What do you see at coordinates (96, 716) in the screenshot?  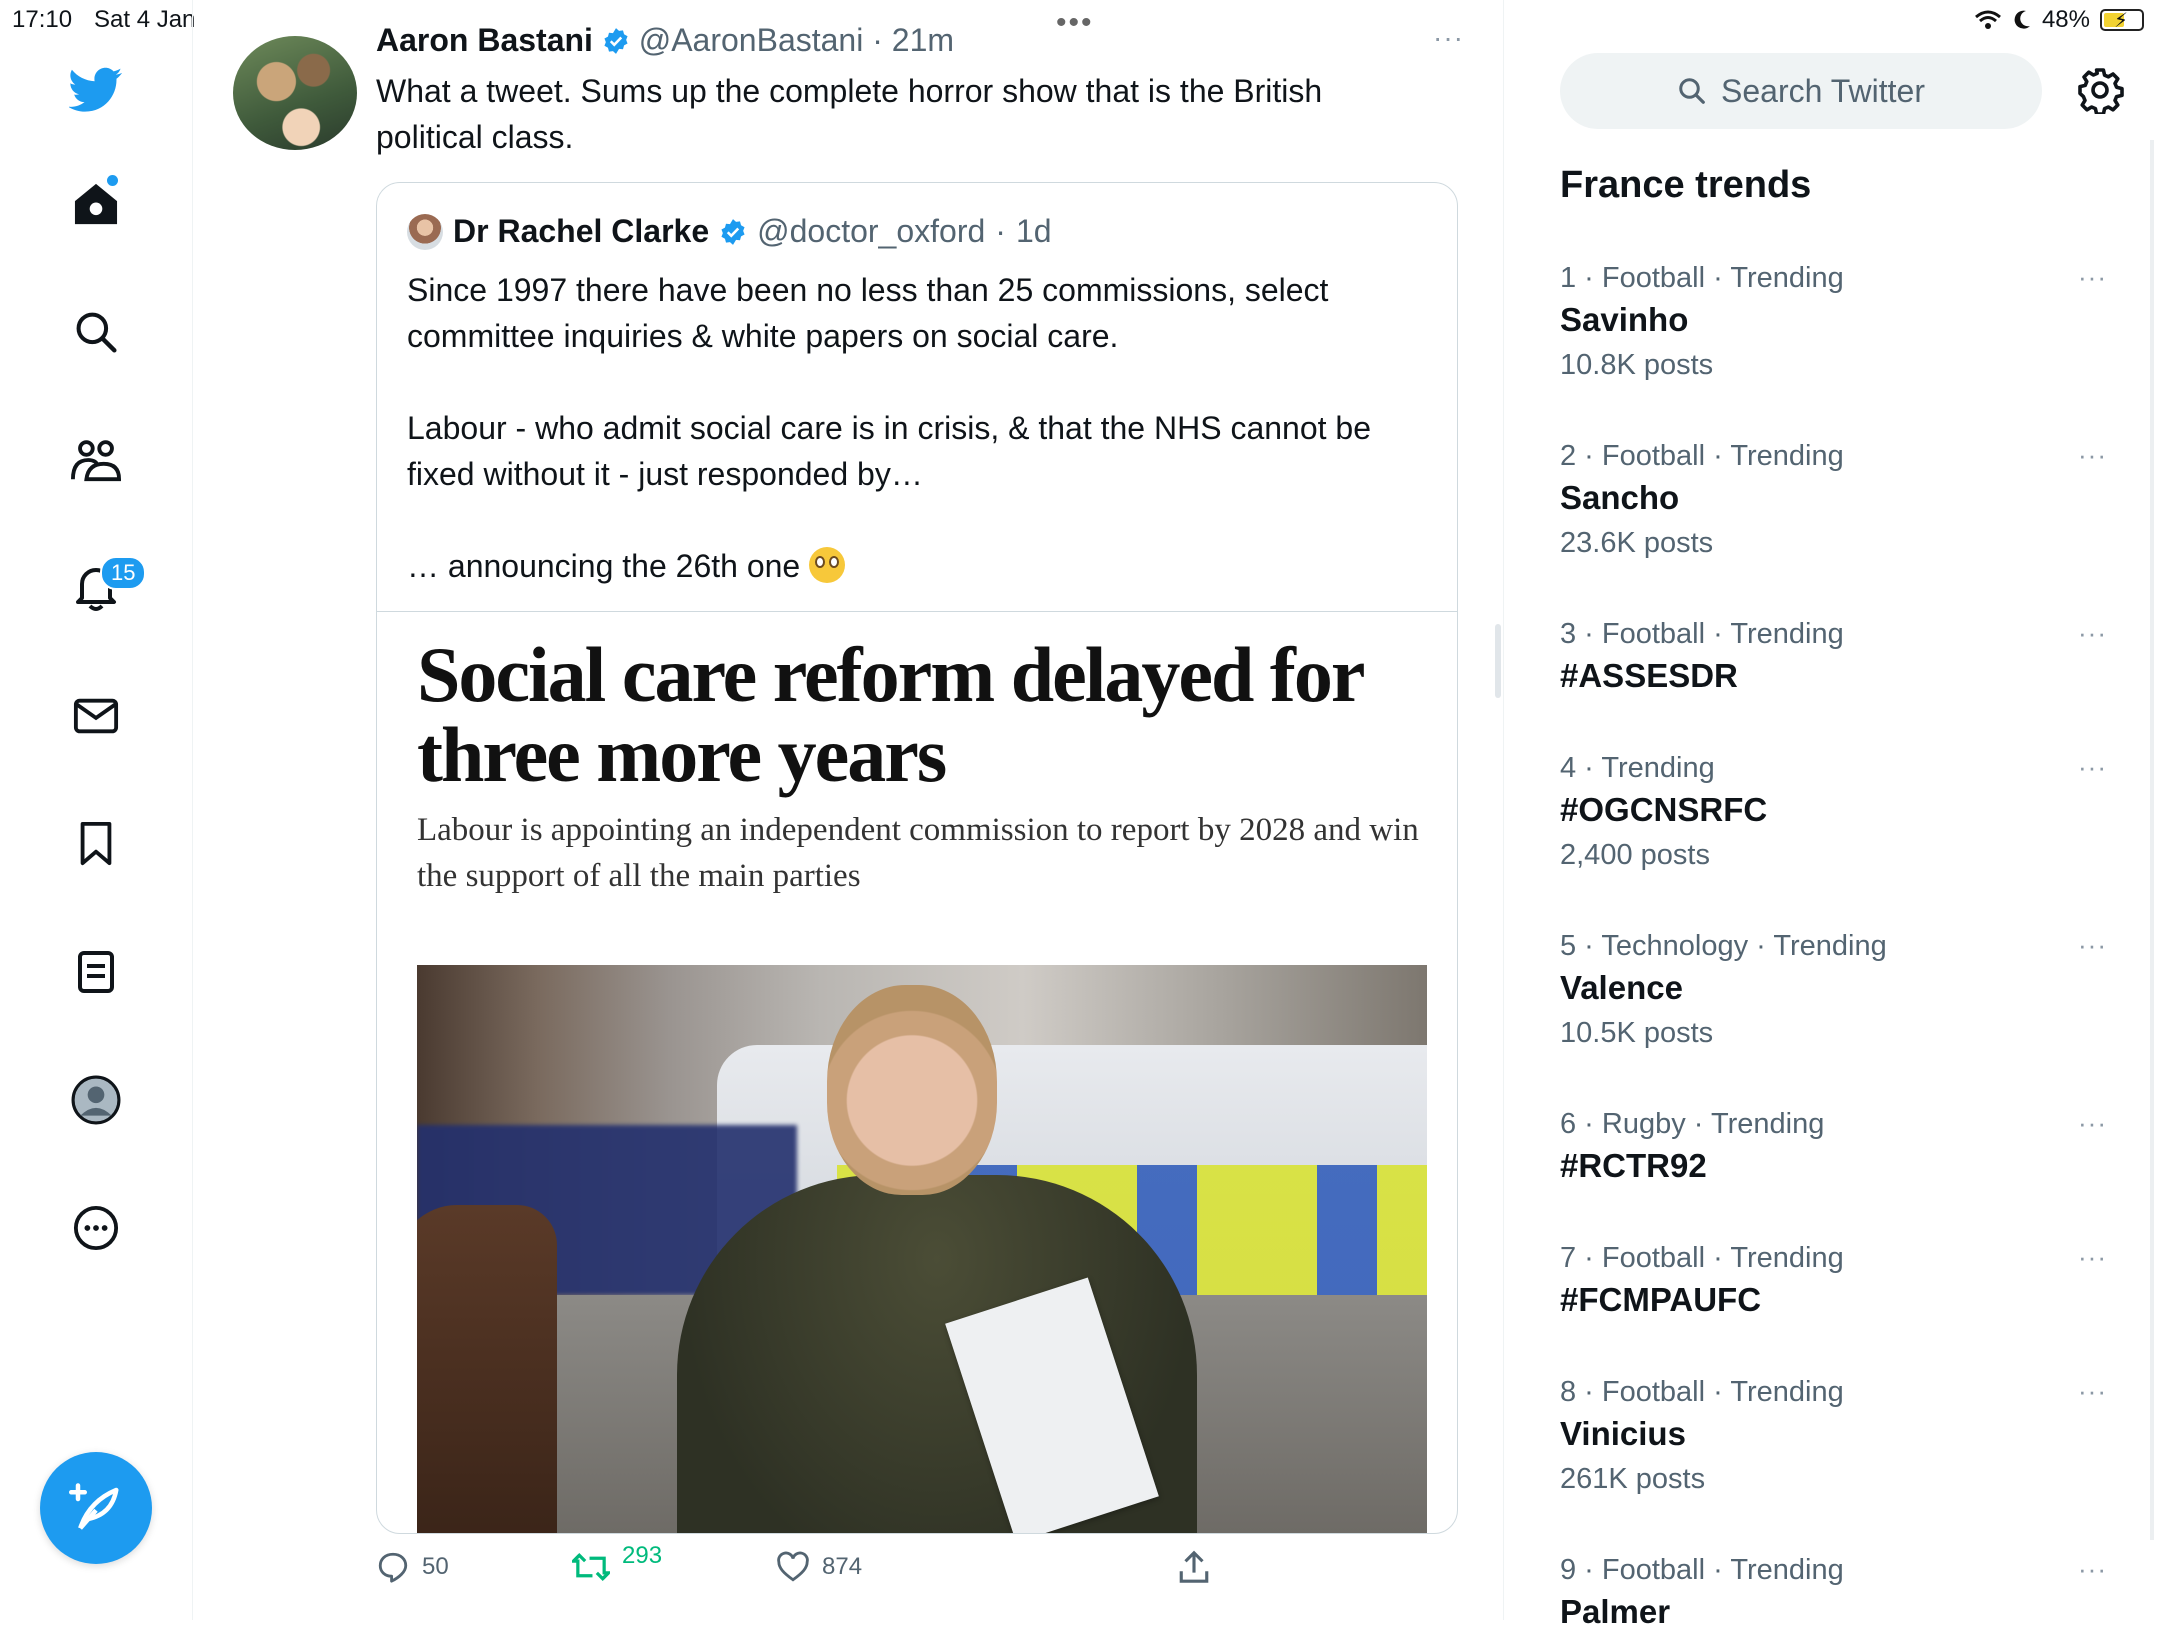 I see `messages-icon` at bounding box center [96, 716].